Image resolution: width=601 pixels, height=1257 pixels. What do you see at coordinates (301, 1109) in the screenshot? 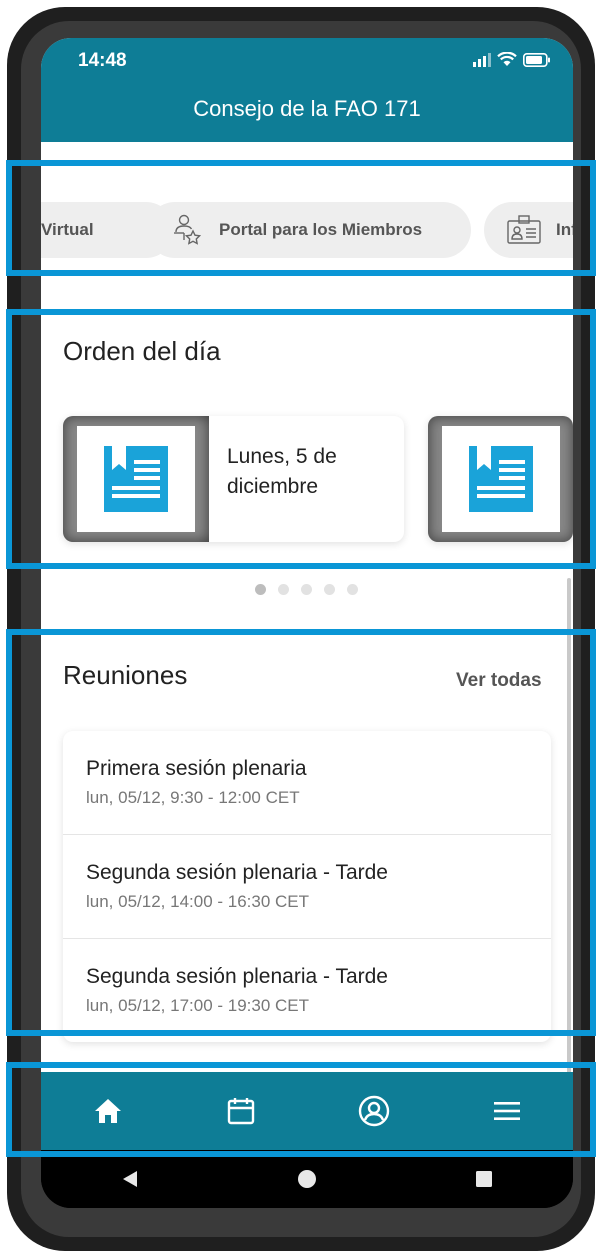
I see `highlight-bottom-nav` at bounding box center [301, 1109].